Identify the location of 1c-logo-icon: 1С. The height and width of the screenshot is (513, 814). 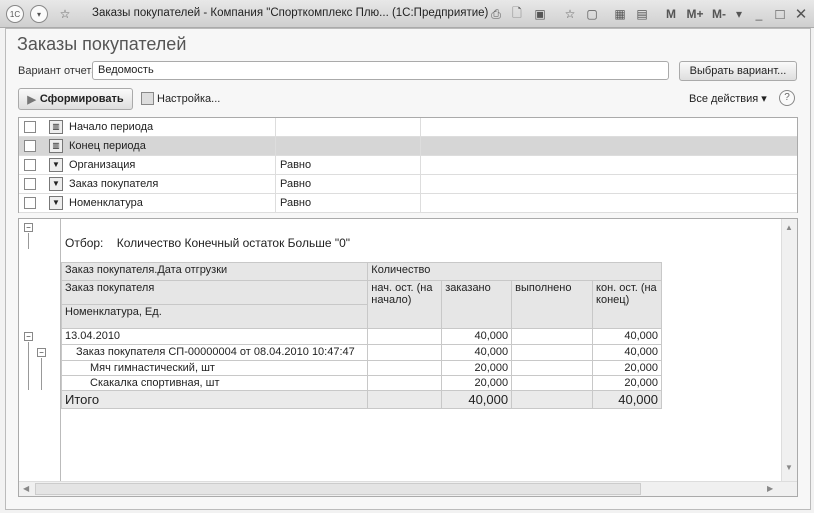
(15, 14).